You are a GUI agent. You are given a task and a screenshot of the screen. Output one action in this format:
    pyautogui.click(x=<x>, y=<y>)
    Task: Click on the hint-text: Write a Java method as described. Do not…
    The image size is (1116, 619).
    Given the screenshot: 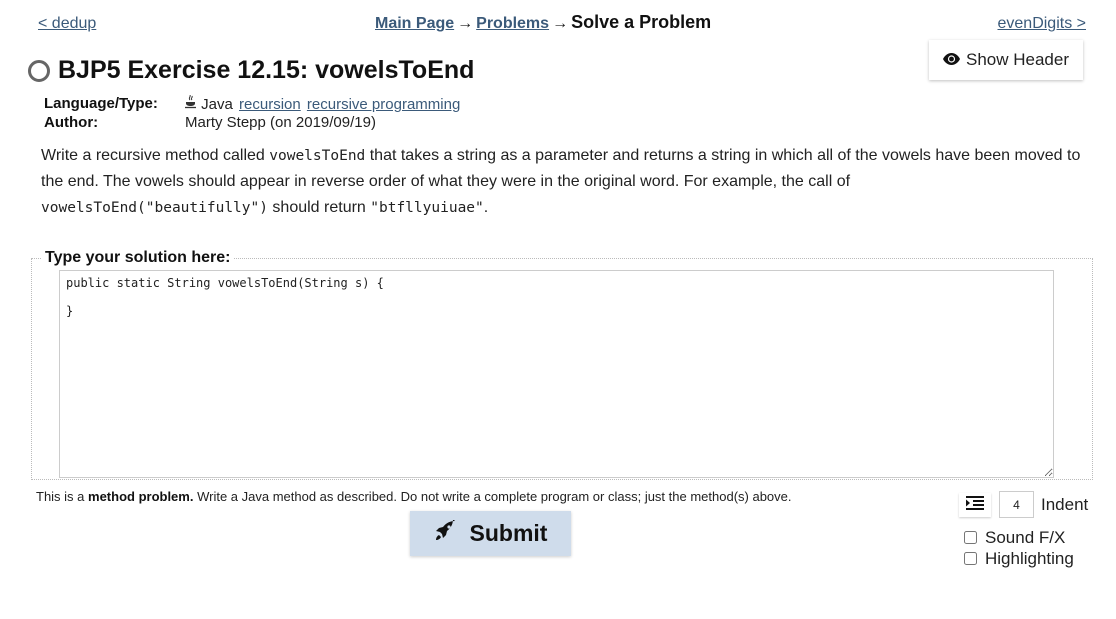 What is the action you would take?
    pyautogui.click(x=492, y=496)
    